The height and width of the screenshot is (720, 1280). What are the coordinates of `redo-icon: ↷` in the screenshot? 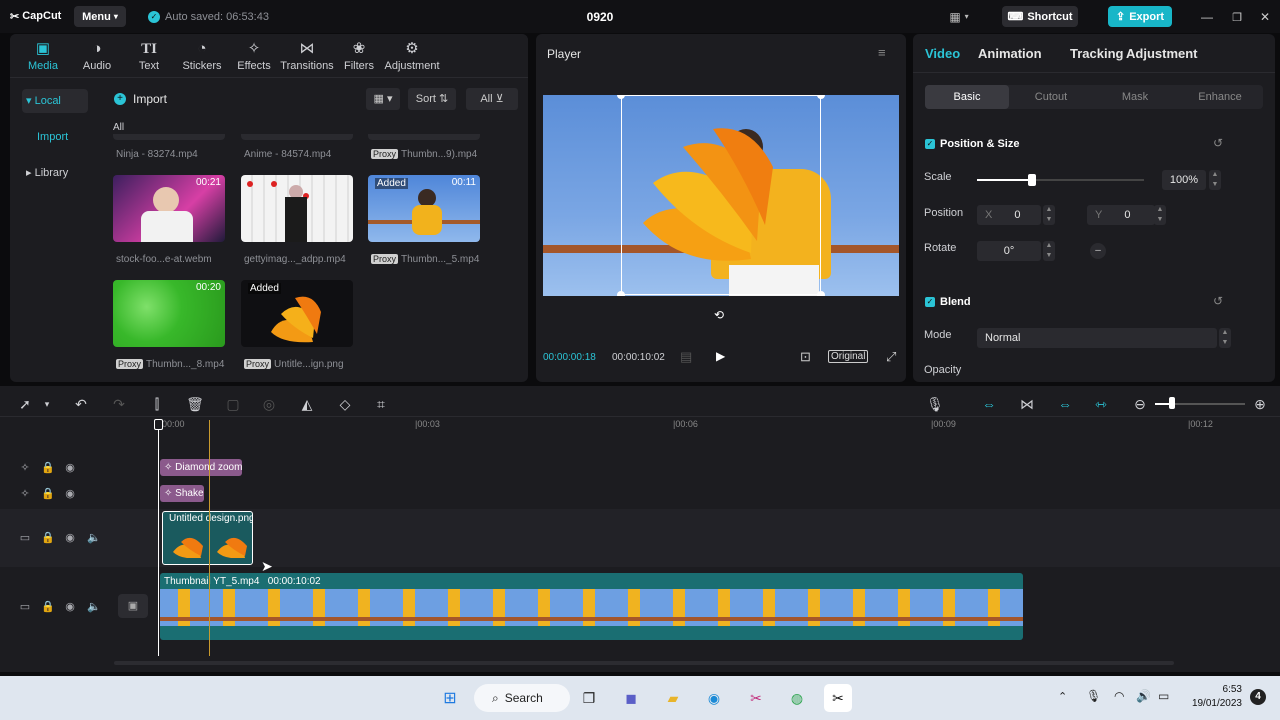 It's located at (119, 404).